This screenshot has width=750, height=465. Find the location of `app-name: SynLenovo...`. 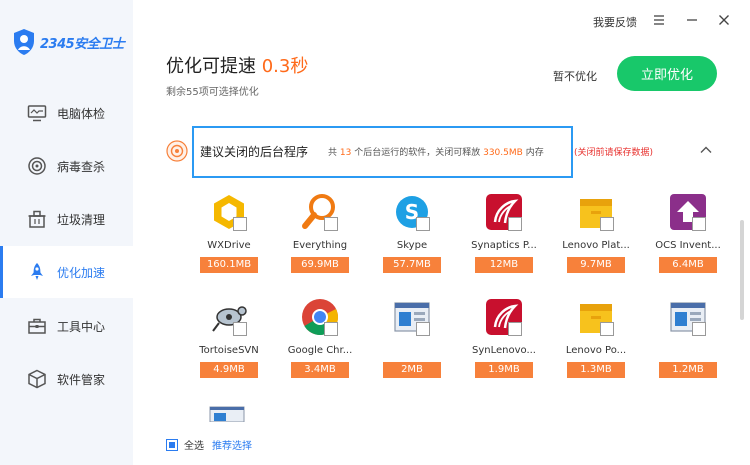

app-name: SynLenovo... is located at coordinates (503, 350).